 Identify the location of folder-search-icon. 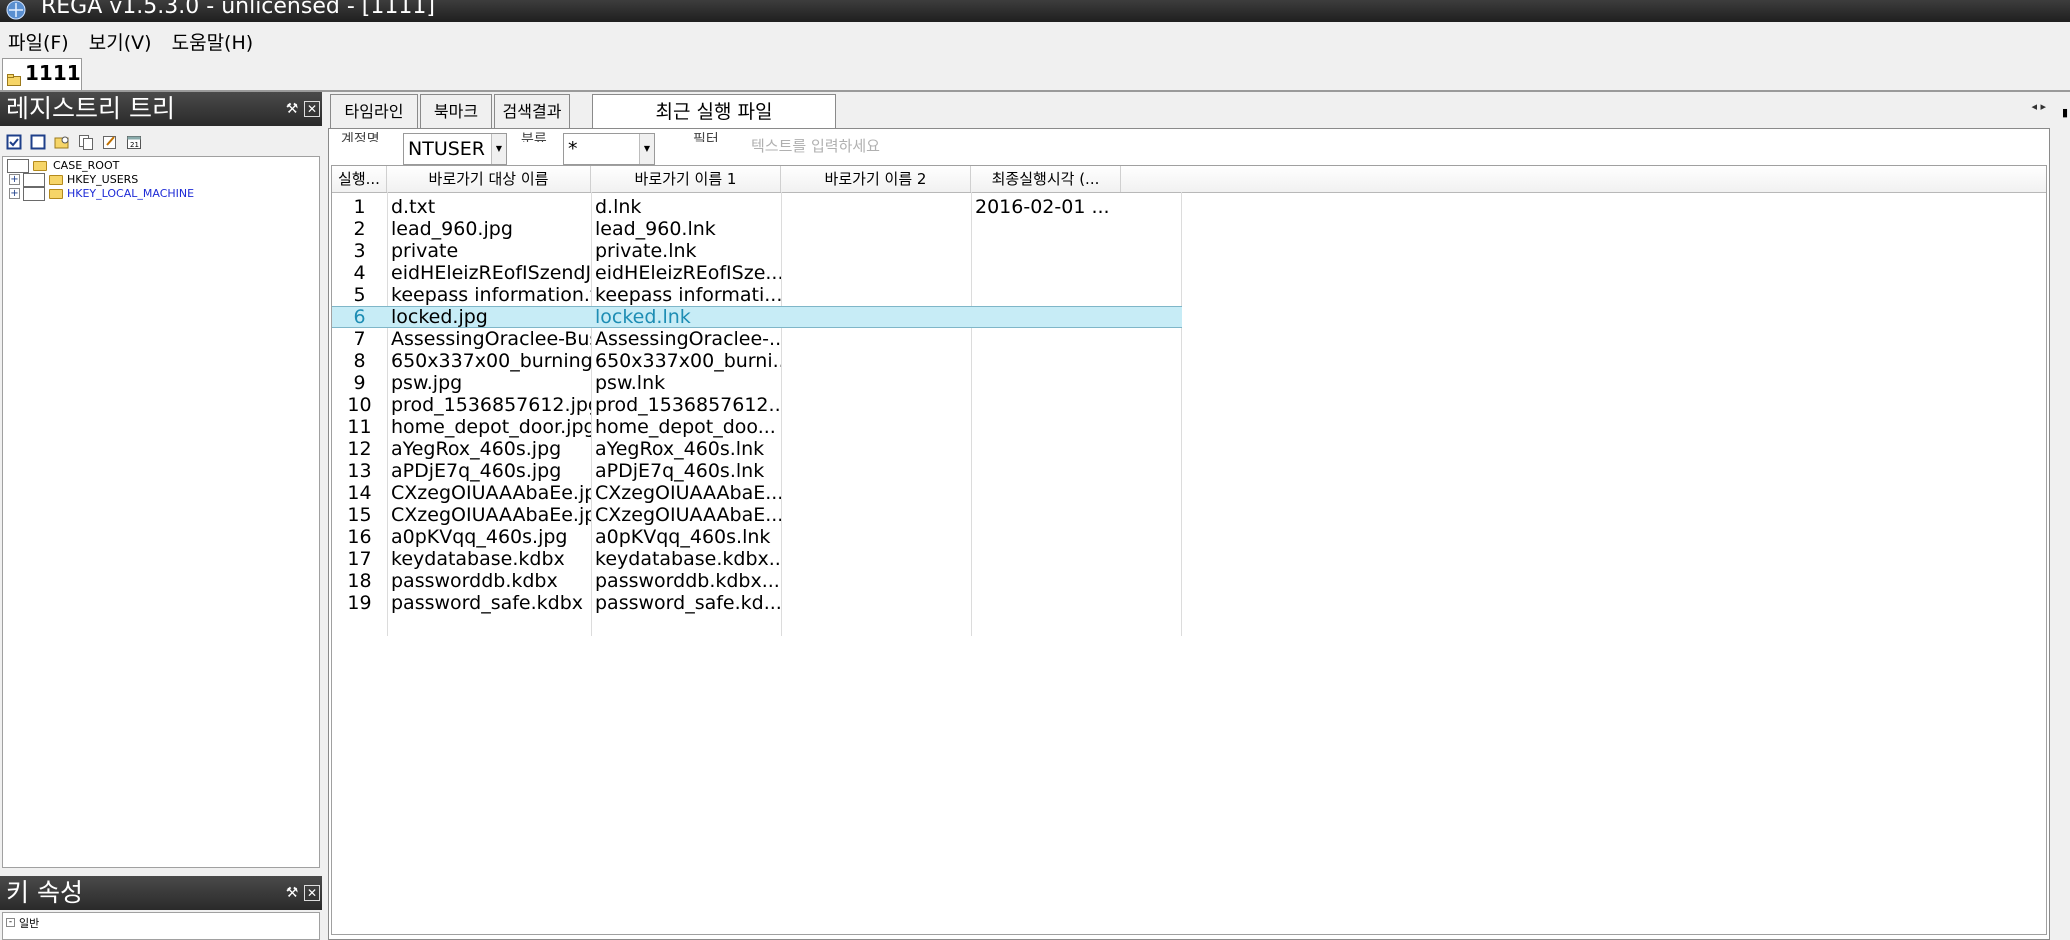
(62, 142).